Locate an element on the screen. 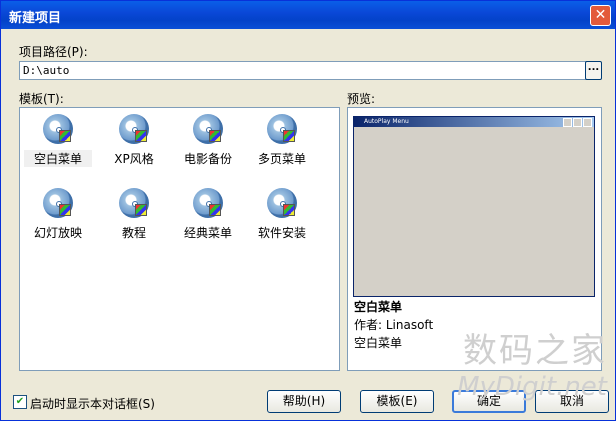  watermark-cn: 数码之家 is located at coordinates (535, 351).